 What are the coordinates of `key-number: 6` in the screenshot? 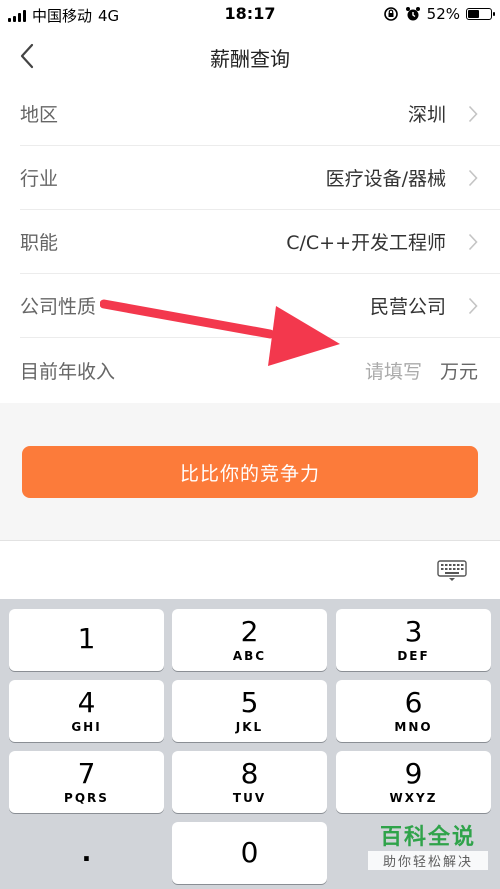 It's located at (413, 702).